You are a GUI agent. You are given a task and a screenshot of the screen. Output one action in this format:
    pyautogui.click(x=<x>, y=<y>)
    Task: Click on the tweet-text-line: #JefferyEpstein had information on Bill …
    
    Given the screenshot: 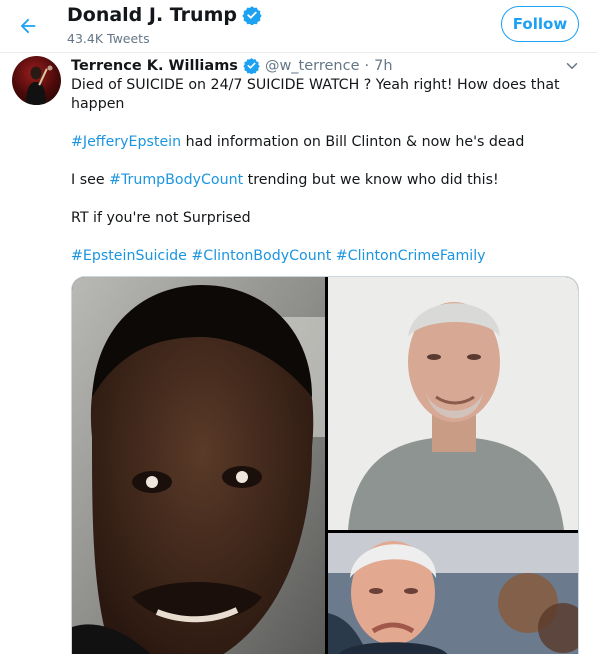 What is the action you would take?
    pyautogui.click(x=297, y=142)
    